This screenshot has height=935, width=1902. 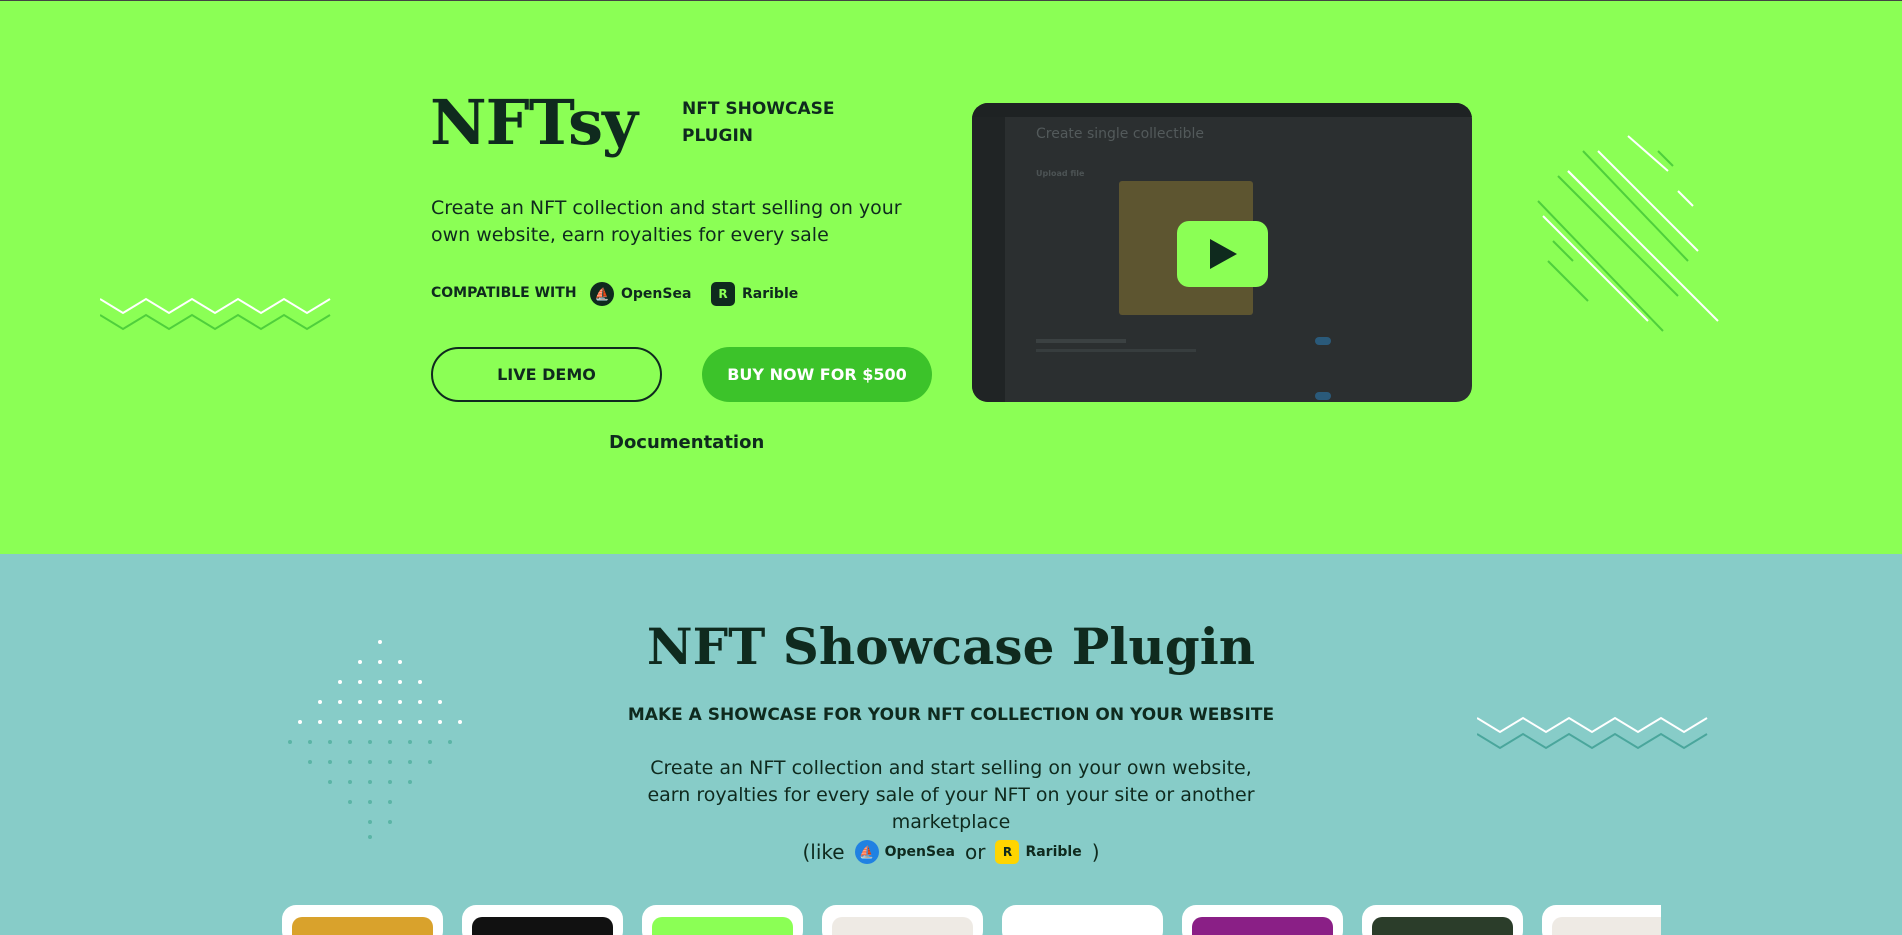 I want to click on like-close-text: ), so click(x=1095, y=852).